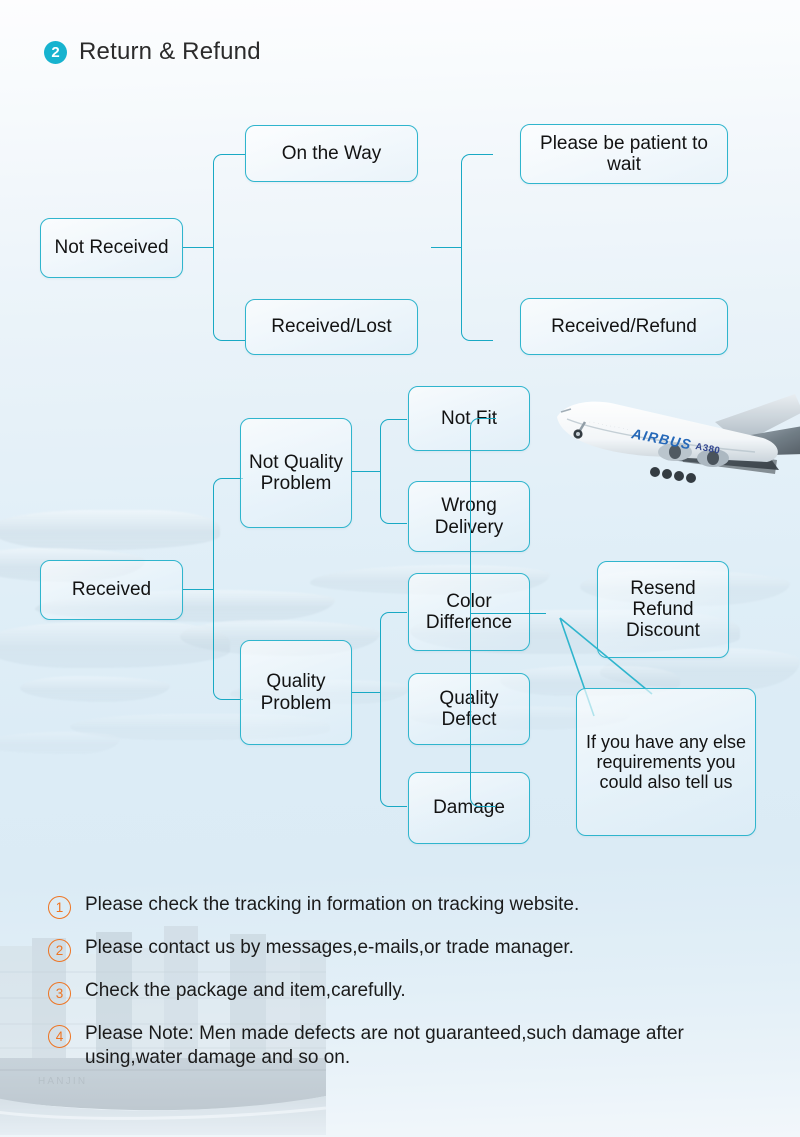  Describe the element at coordinates (663, 609) in the screenshot. I see `node-resend-refund-discount: Resend Refund Discount` at that location.